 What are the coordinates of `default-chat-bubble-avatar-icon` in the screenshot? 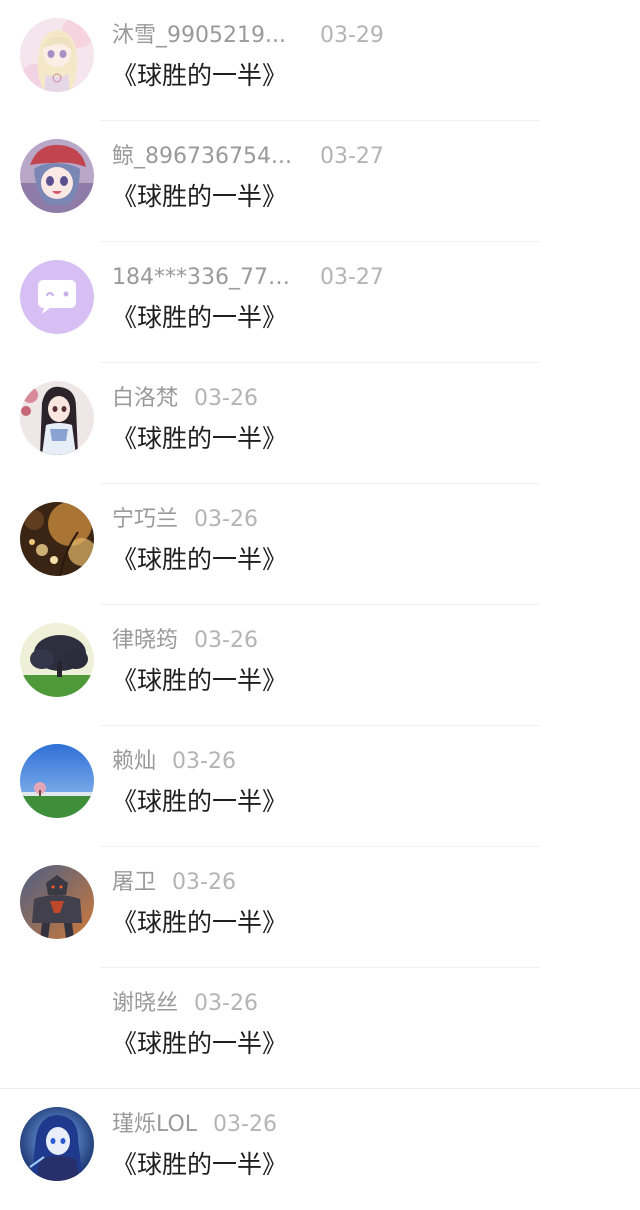 It's located at (57, 297).